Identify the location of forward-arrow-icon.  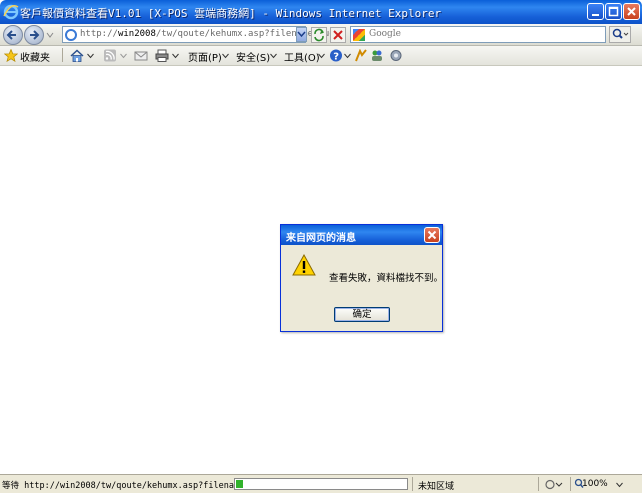
(35, 35).